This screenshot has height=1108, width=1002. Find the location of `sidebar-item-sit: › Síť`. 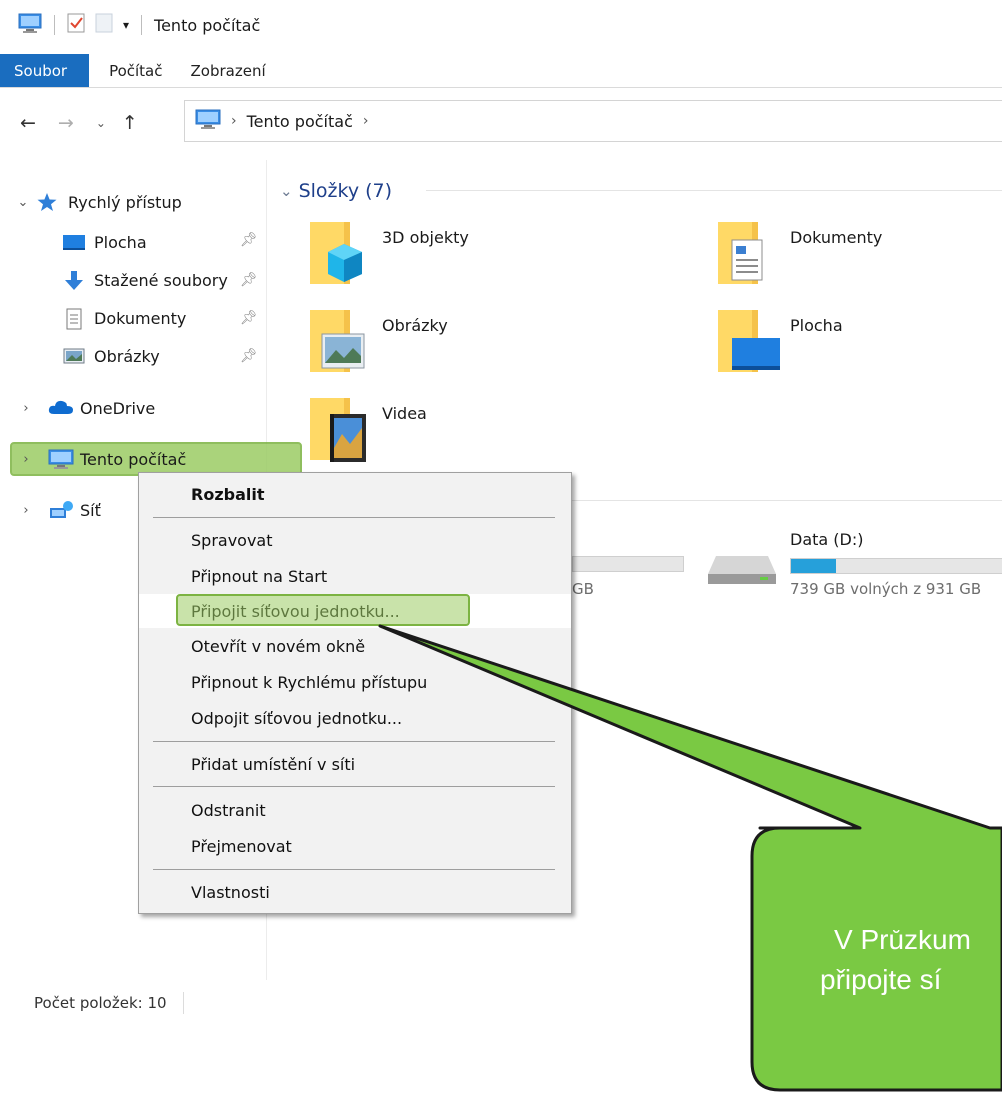

sidebar-item-sit: › Síť is located at coordinates (57, 510).